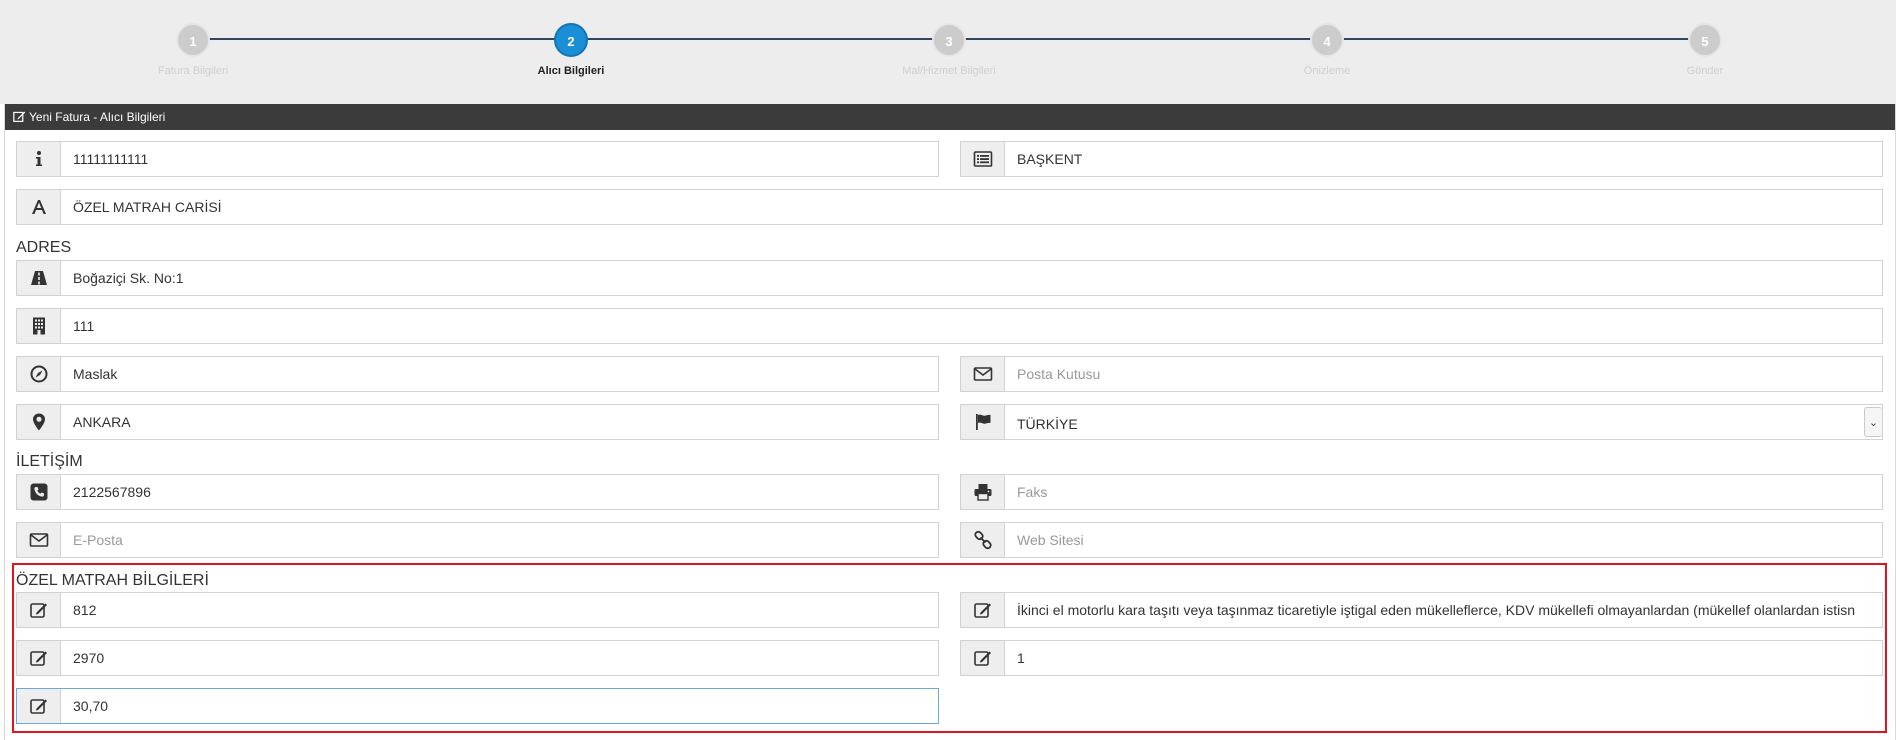 The height and width of the screenshot is (740, 1896). I want to click on step-4: 4 Önizleme, so click(1327, 50).